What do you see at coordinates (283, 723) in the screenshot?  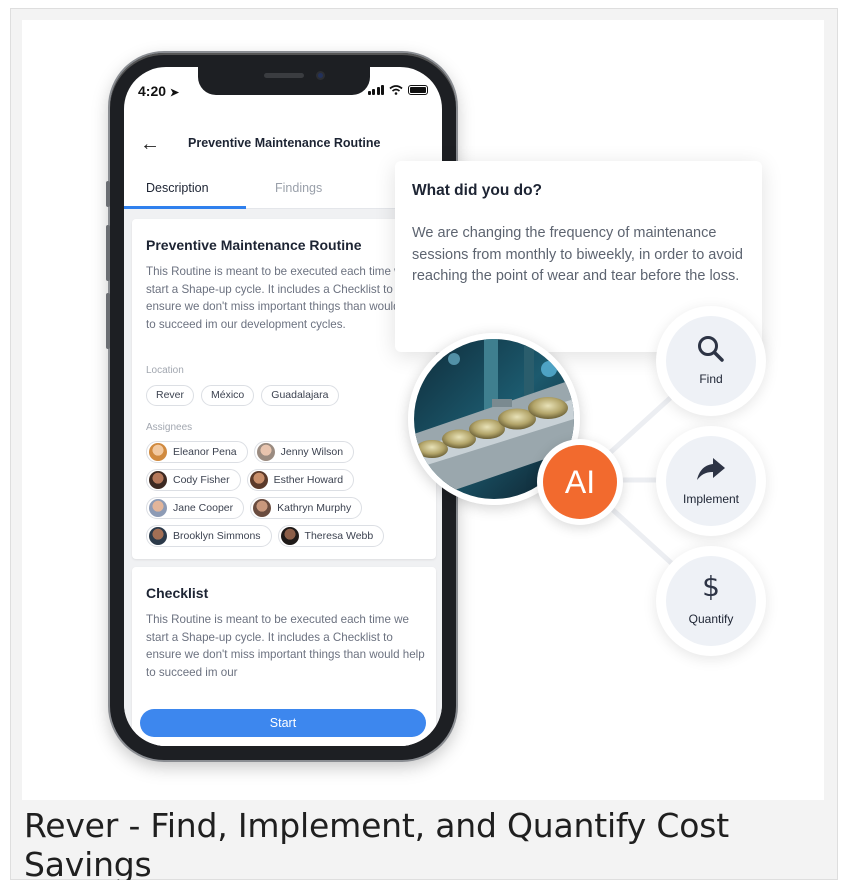 I see `start-button: Start` at bounding box center [283, 723].